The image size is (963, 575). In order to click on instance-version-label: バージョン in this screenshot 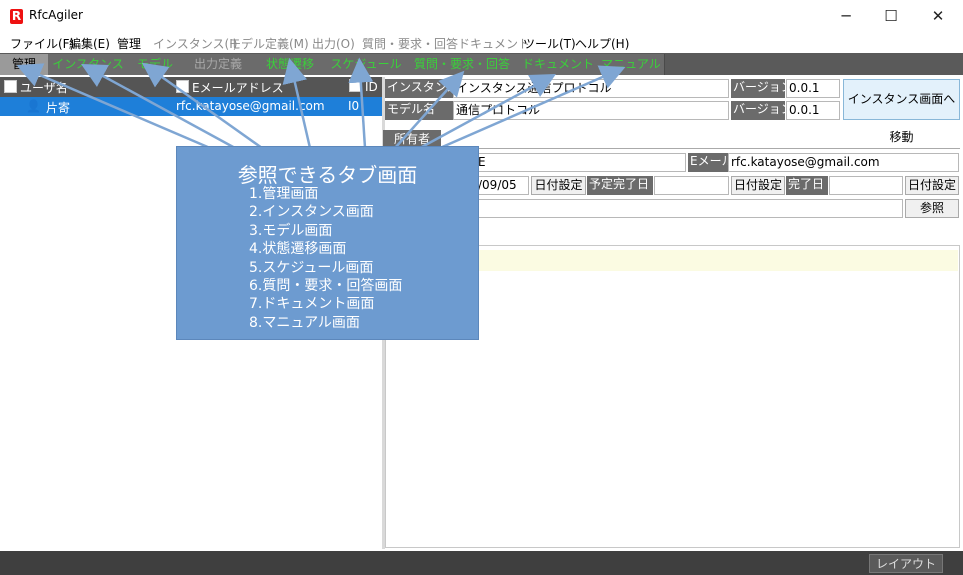, I will do `click(758, 88)`.